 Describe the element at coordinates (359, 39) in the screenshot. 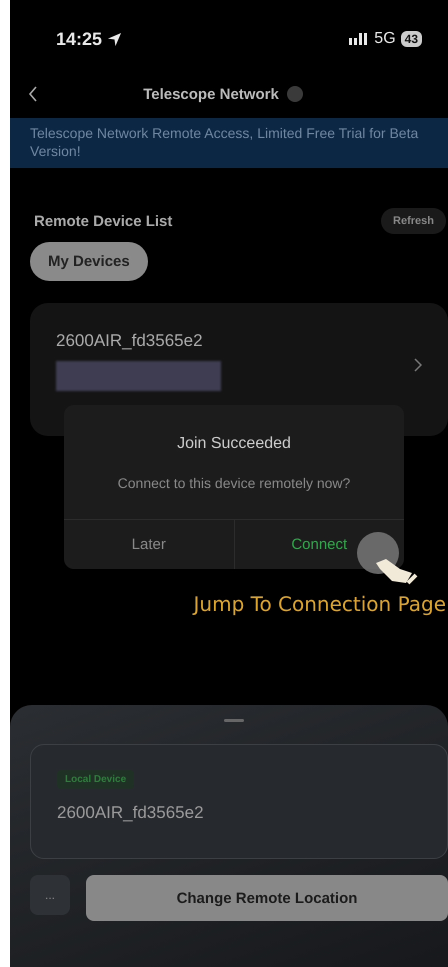

I see `signal-icon` at that location.